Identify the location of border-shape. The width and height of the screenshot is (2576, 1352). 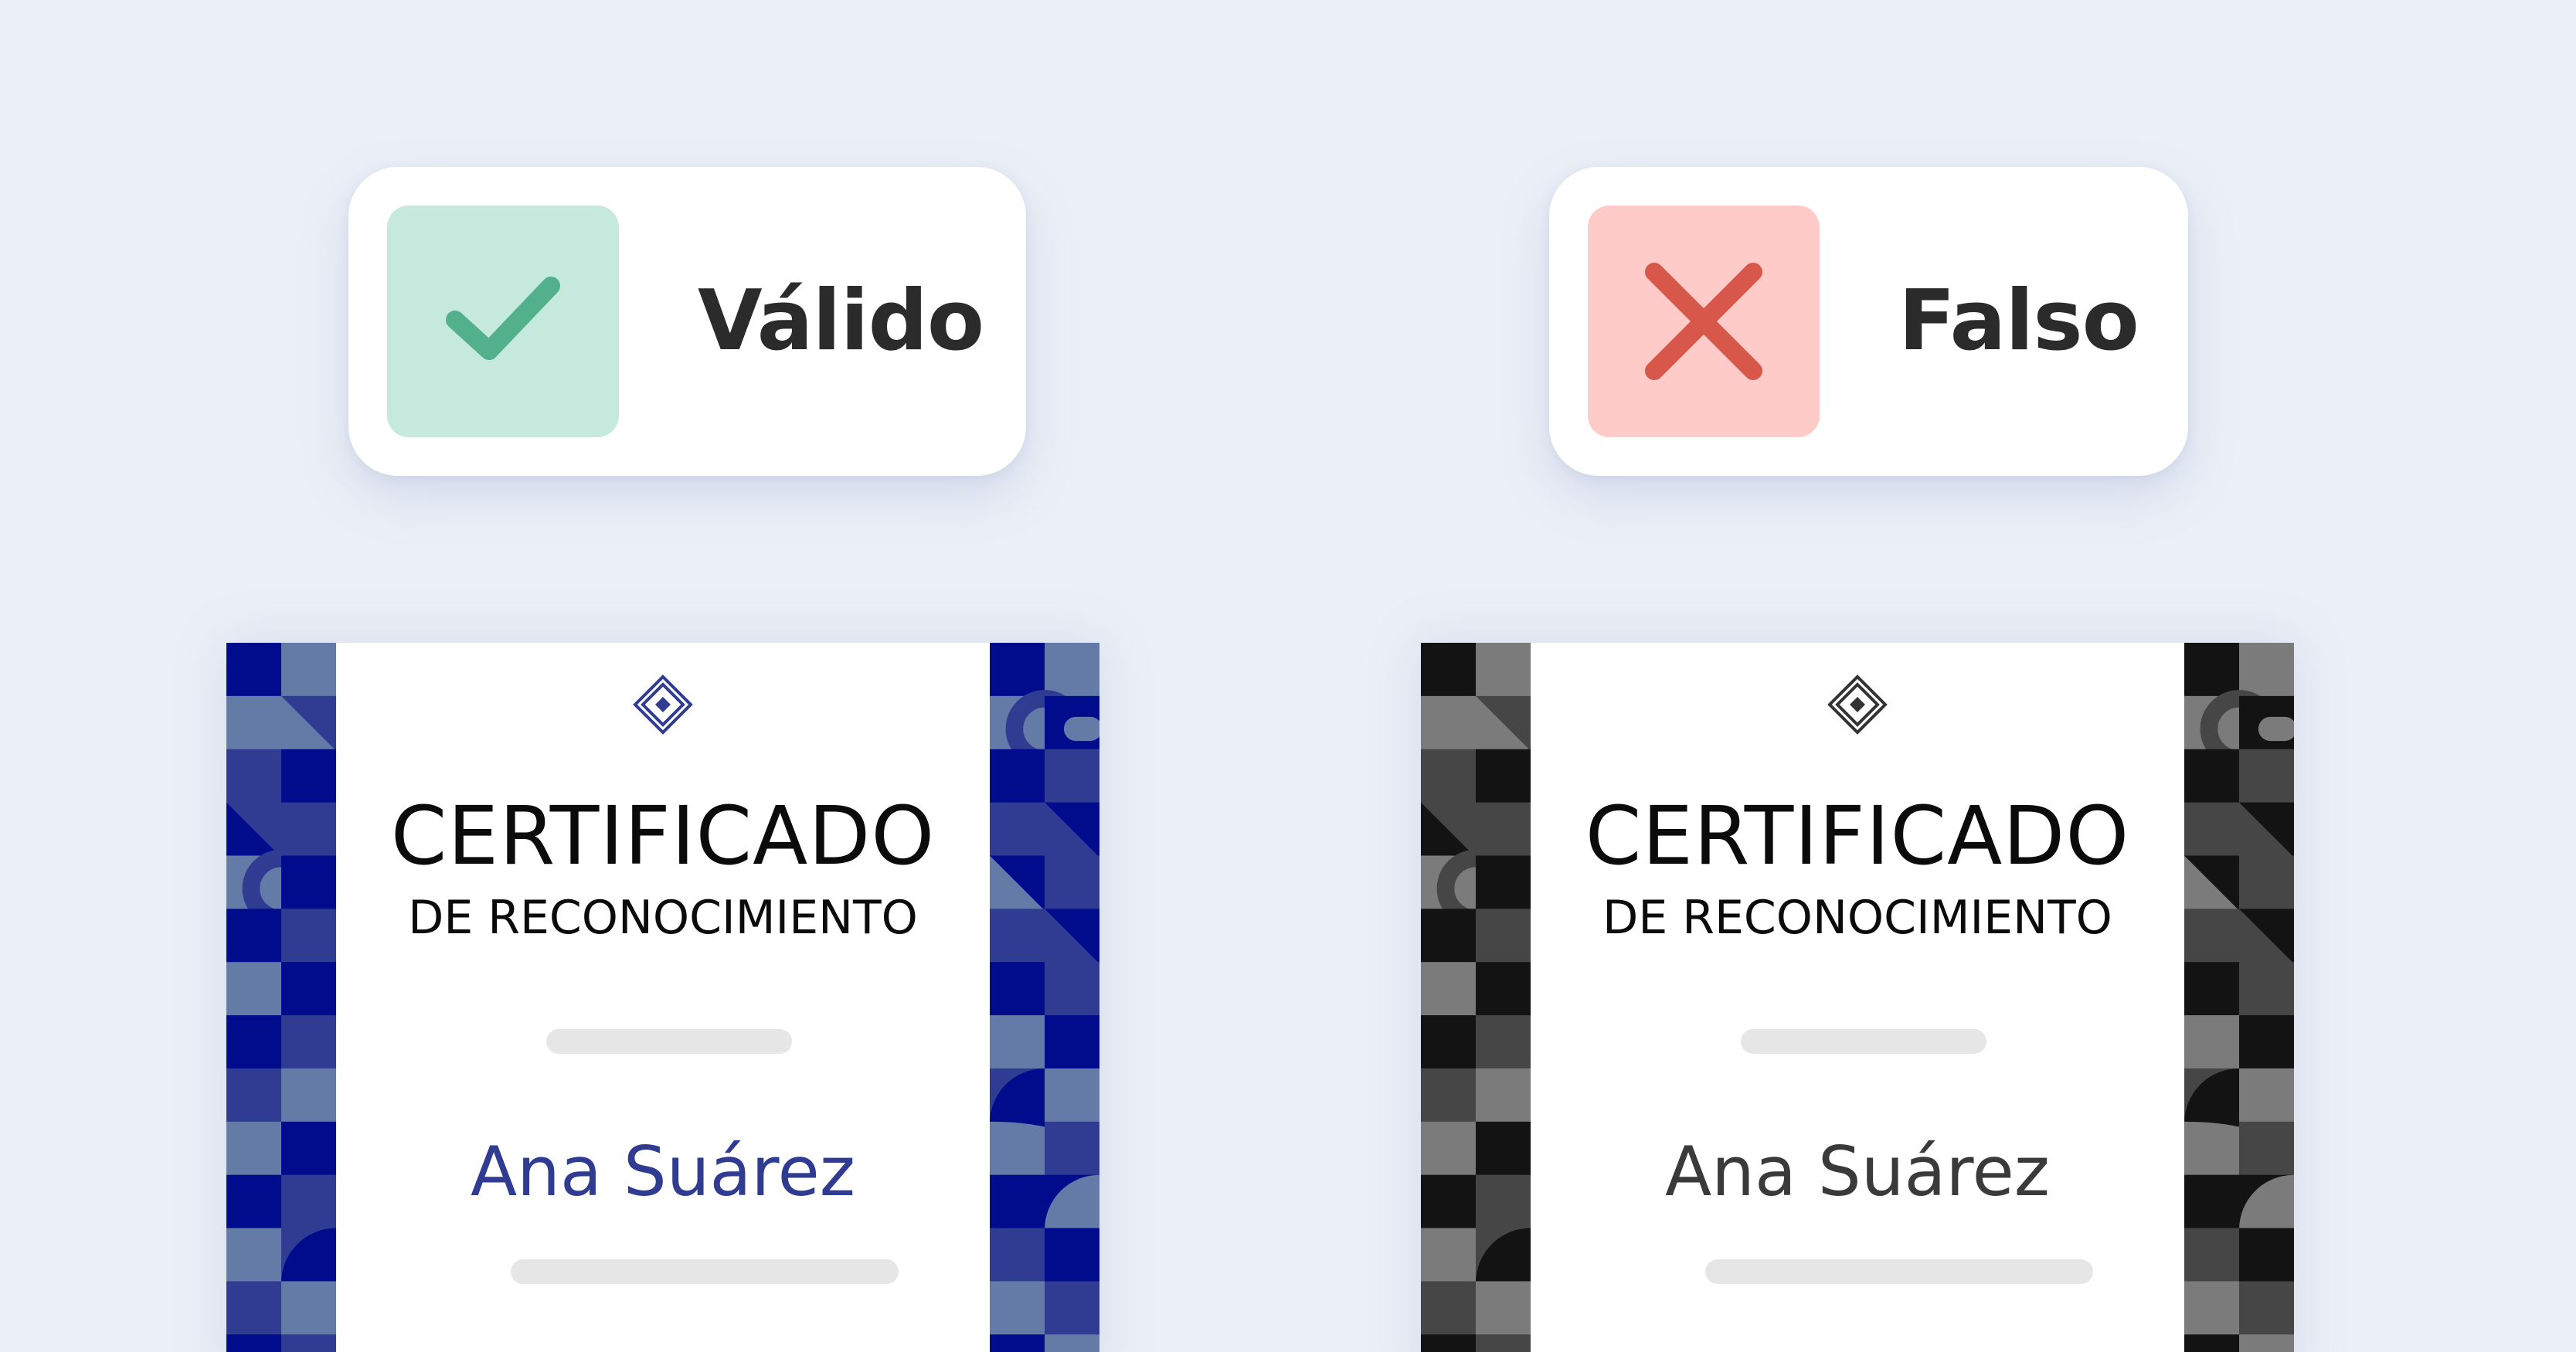
(2276, 729).